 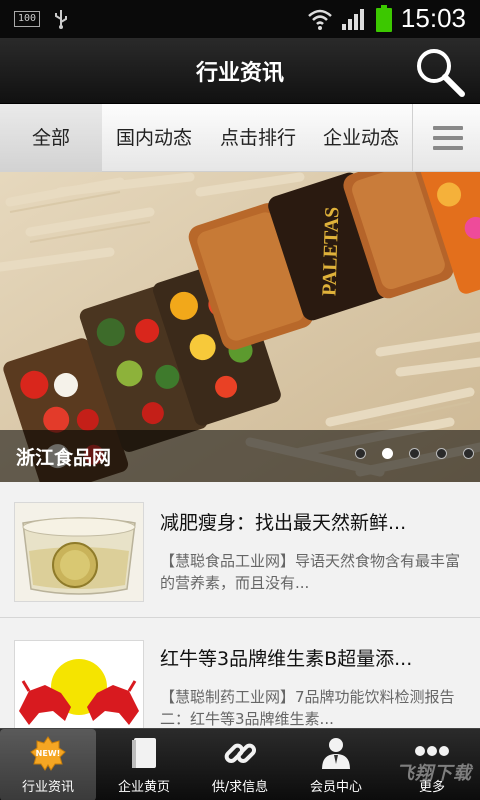 I want to click on battery-icon, so click(x=383, y=18).